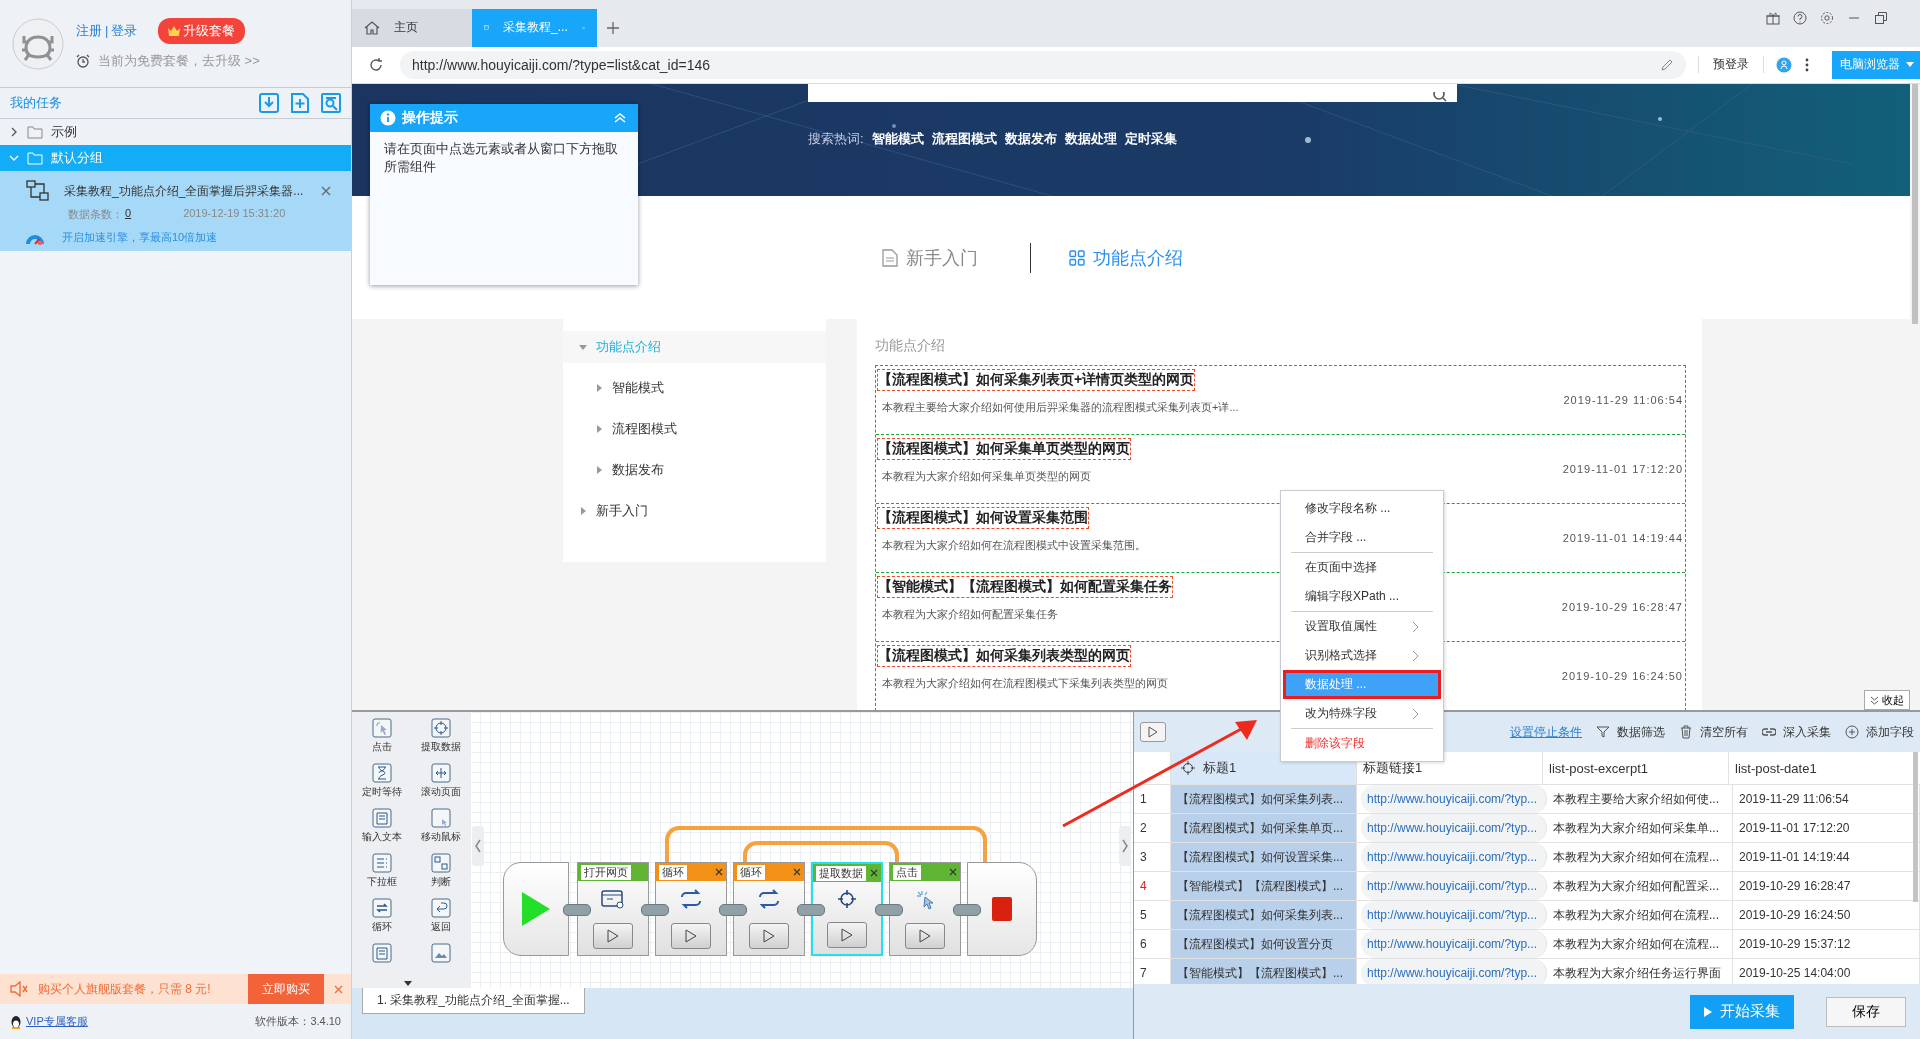 This screenshot has width=1920, height=1039. What do you see at coordinates (124, 30) in the screenshot?
I see `login-link: 登录` at bounding box center [124, 30].